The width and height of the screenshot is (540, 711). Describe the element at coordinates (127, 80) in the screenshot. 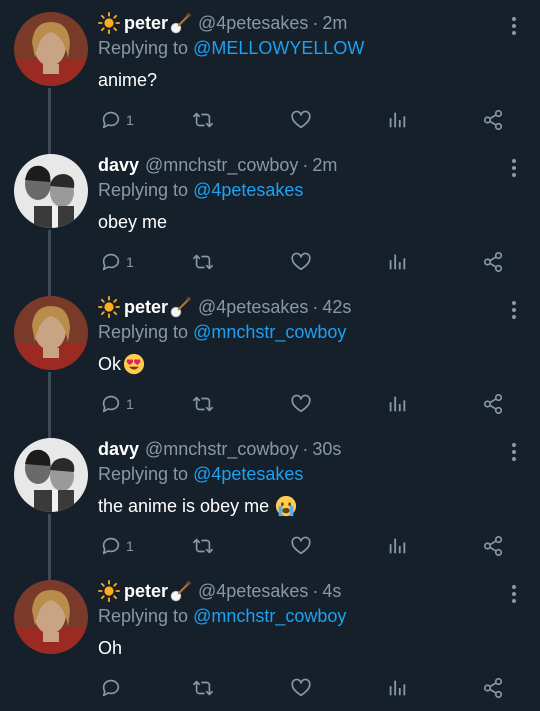

I see `tweet-text: anime?` at that location.